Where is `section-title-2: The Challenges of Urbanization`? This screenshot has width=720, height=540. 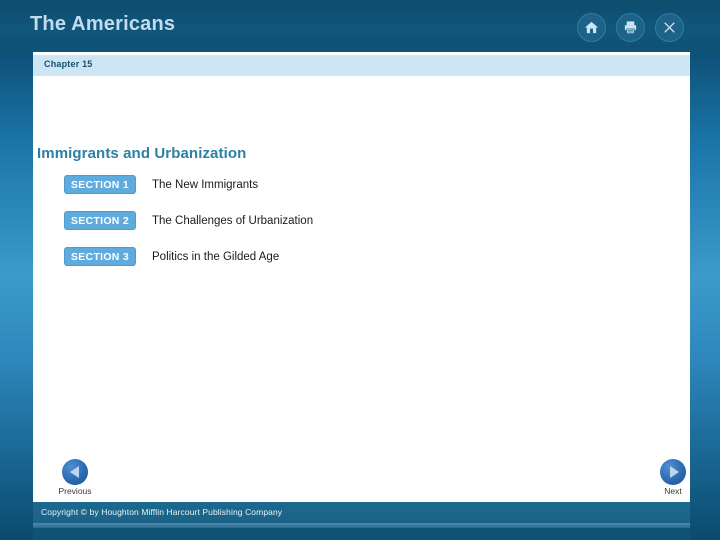 section-title-2: The Challenges of Urbanization is located at coordinates (232, 221).